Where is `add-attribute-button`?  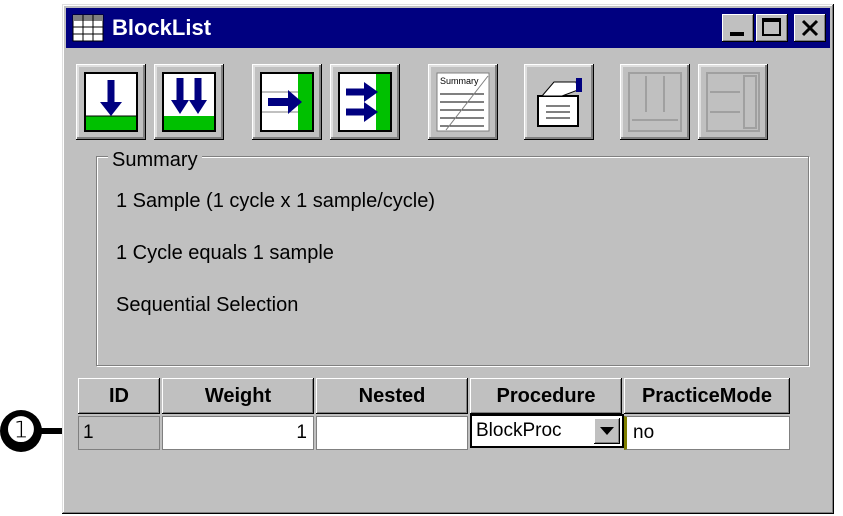 add-attribute-button is located at coordinates (287, 102).